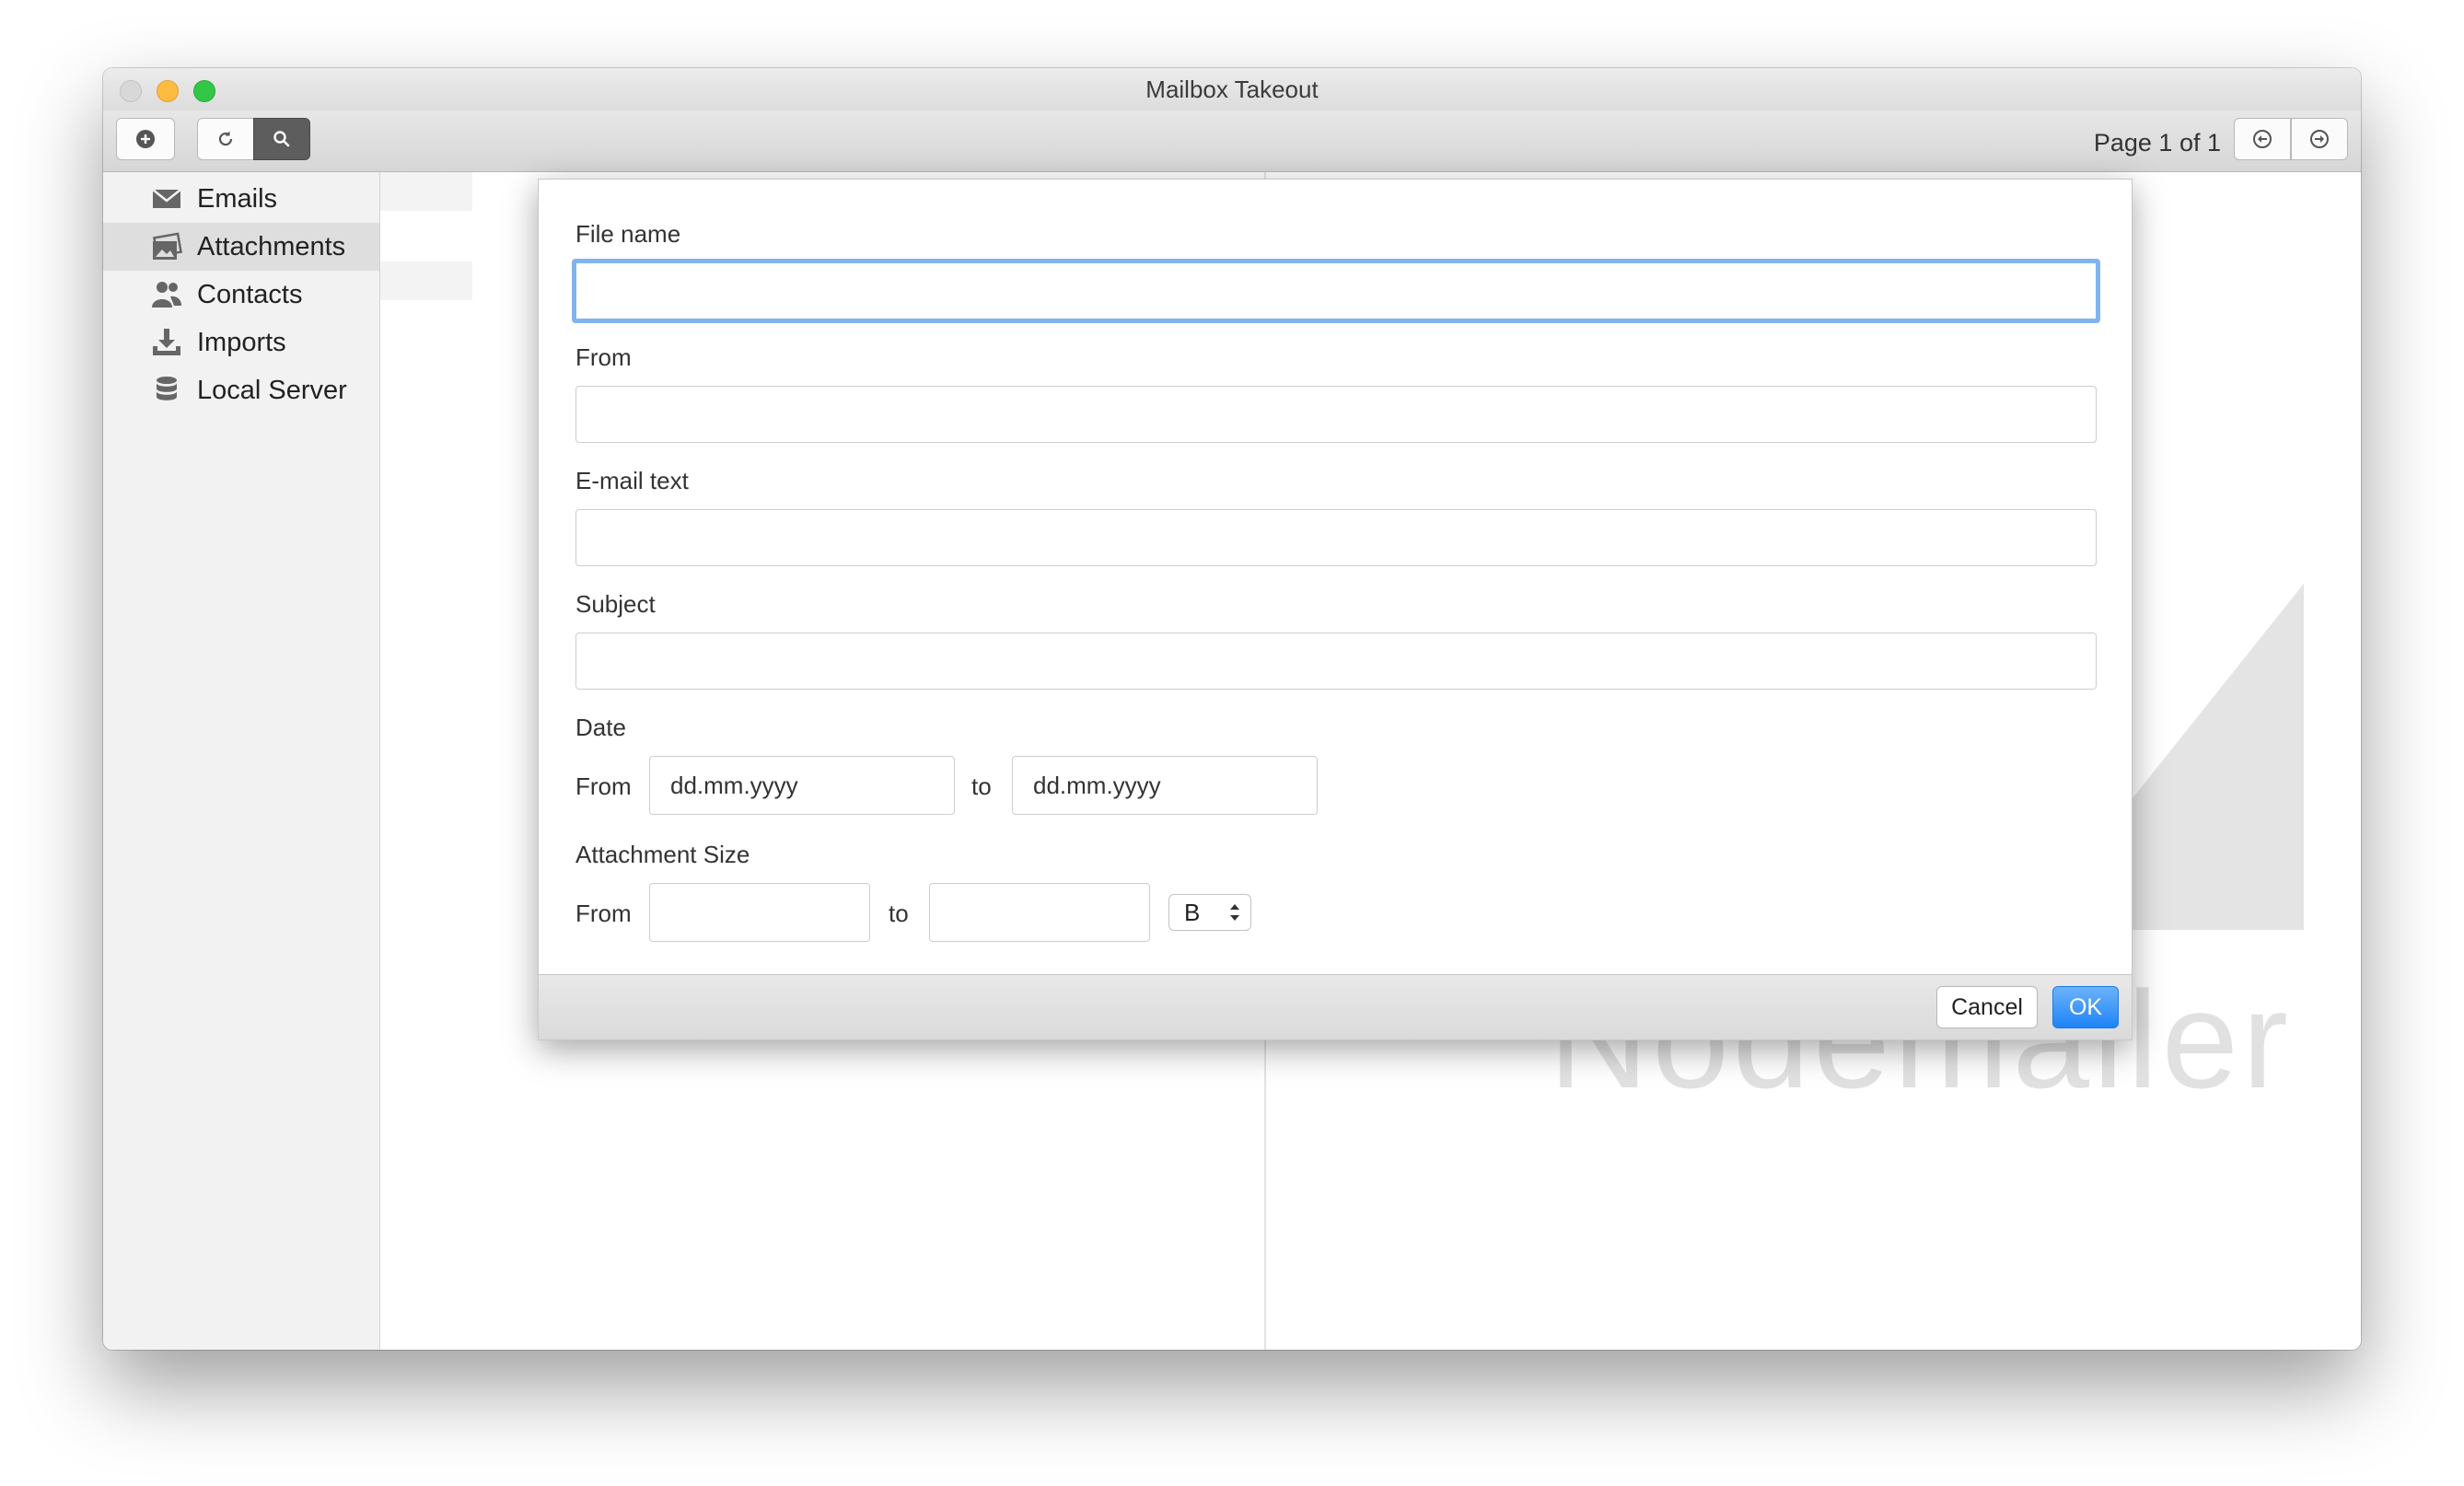  What do you see at coordinates (1336, 661) in the screenshot?
I see `subject-input` at bounding box center [1336, 661].